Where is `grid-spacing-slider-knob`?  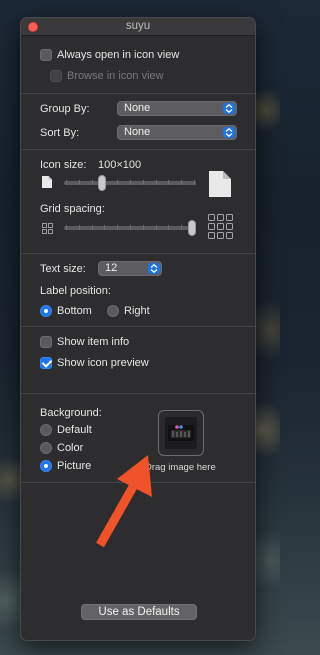 grid-spacing-slider-knob is located at coordinates (192, 228).